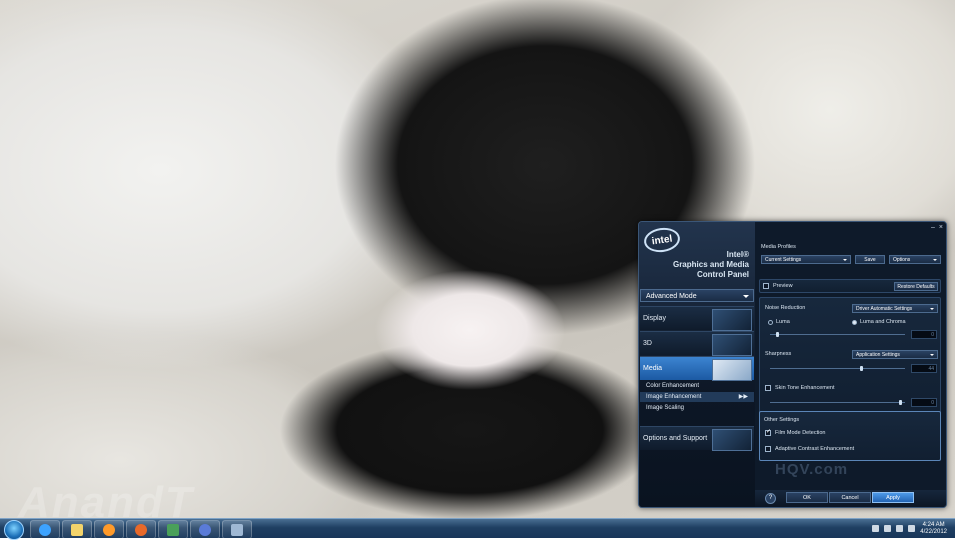 This screenshot has width=955, height=540. What do you see at coordinates (768, 388) in the screenshot?
I see `skin-tone-checkbox` at bounding box center [768, 388].